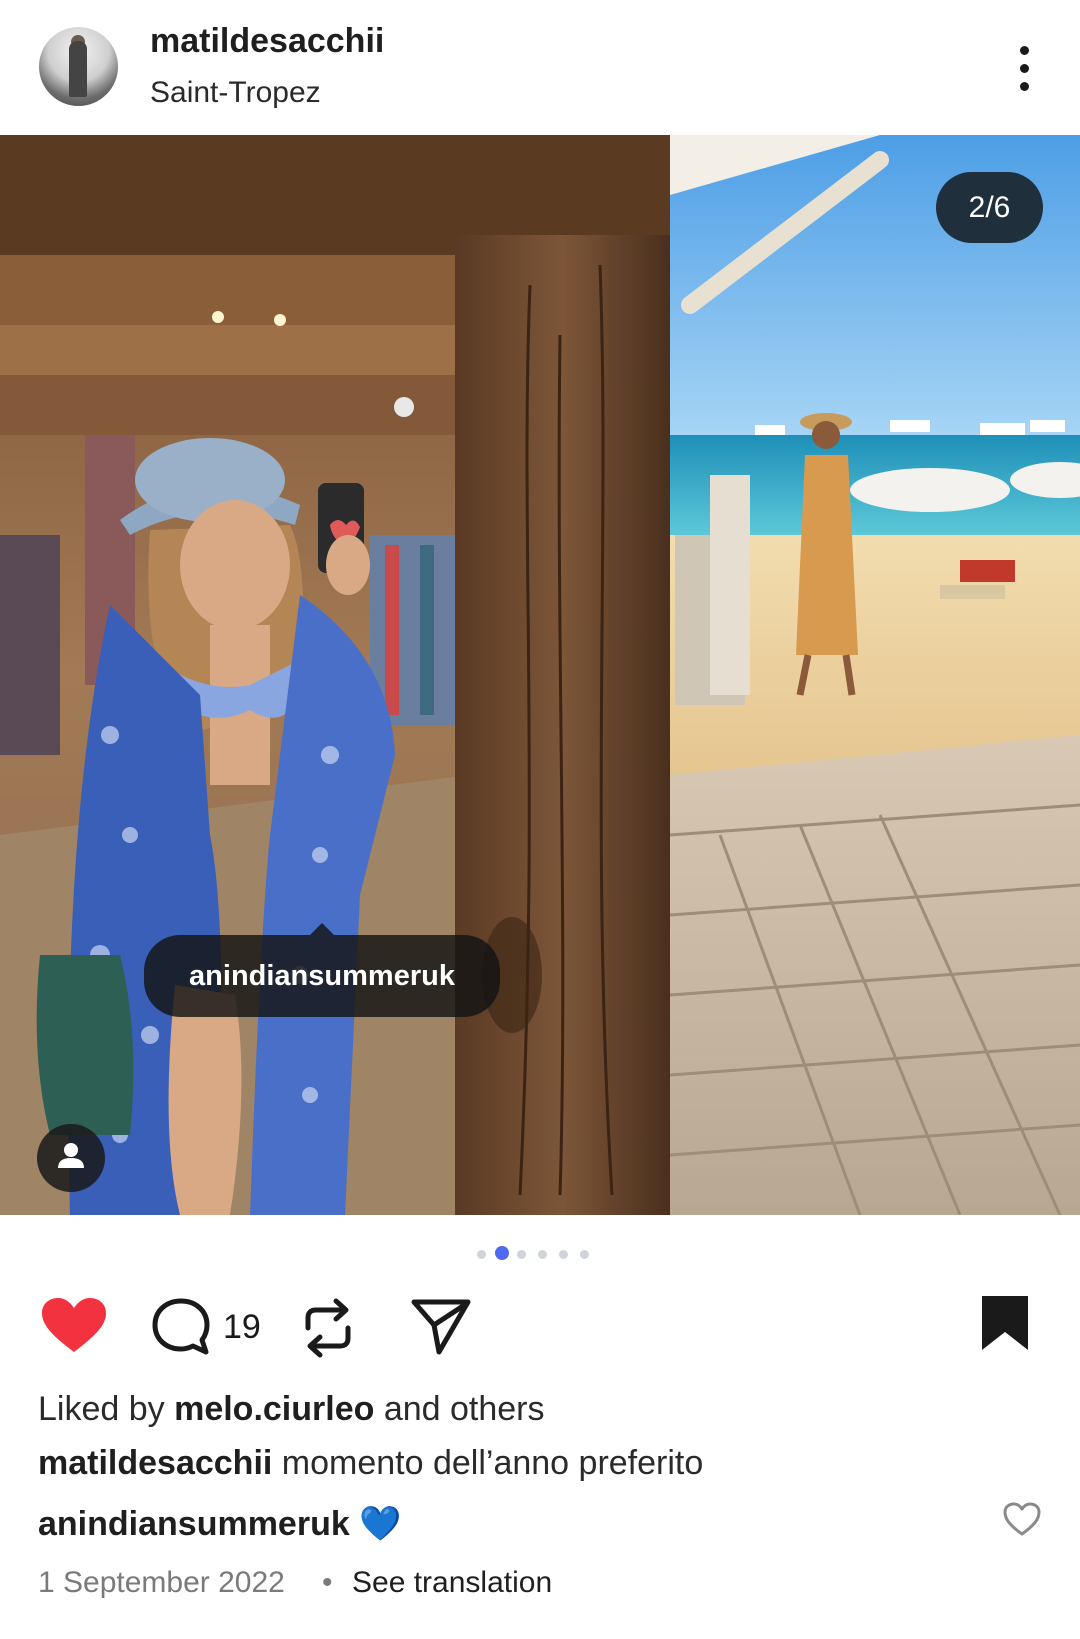  Describe the element at coordinates (989, 207) in the screenshot. I see `image-counter: 2/6` at that location.